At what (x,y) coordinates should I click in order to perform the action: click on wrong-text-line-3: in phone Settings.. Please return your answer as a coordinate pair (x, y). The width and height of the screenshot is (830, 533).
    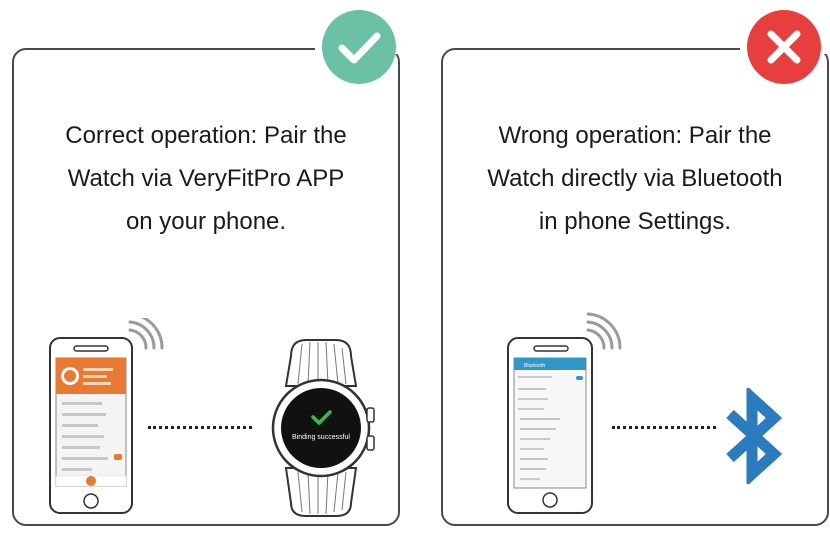
    Looking at the image, I should click on (635, 221).